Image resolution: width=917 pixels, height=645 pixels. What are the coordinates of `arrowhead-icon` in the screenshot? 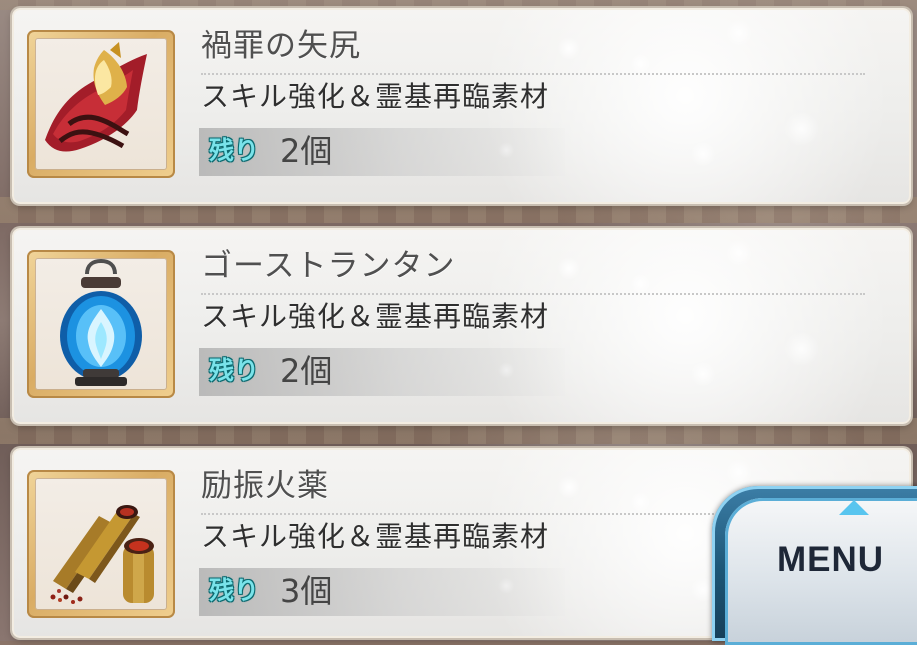 It's located at (96, 97).